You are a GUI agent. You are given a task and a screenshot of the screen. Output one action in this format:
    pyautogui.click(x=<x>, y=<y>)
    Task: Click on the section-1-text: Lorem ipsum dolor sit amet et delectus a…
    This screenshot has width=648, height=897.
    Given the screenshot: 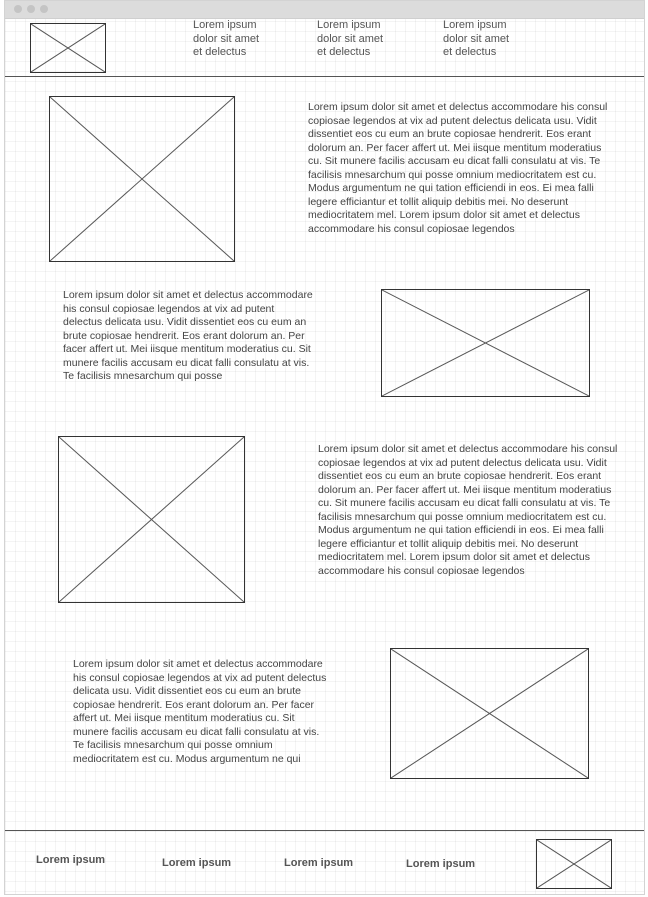 What is the action you would take?
    pyautogui.click(x=458, y=168)
    